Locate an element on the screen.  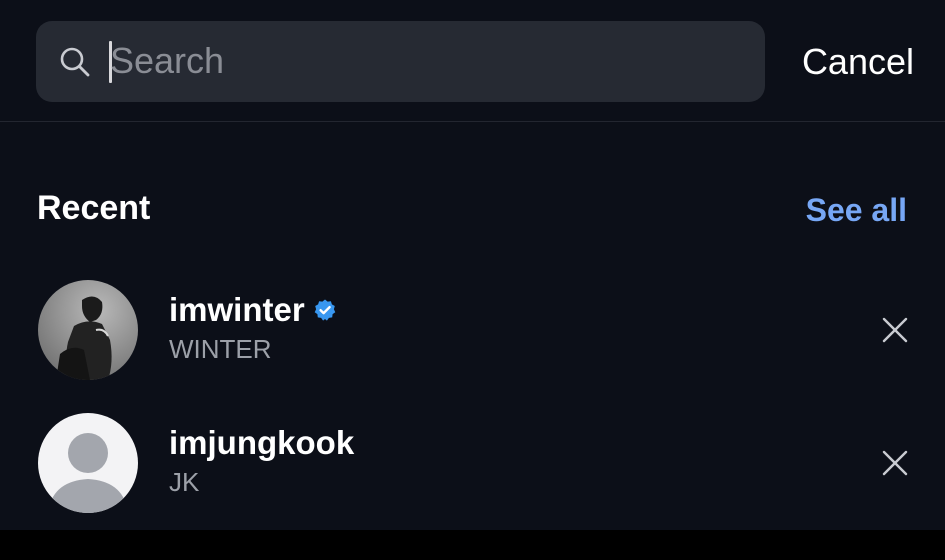
see-all-link: See all is located at coordinates (856, 210).